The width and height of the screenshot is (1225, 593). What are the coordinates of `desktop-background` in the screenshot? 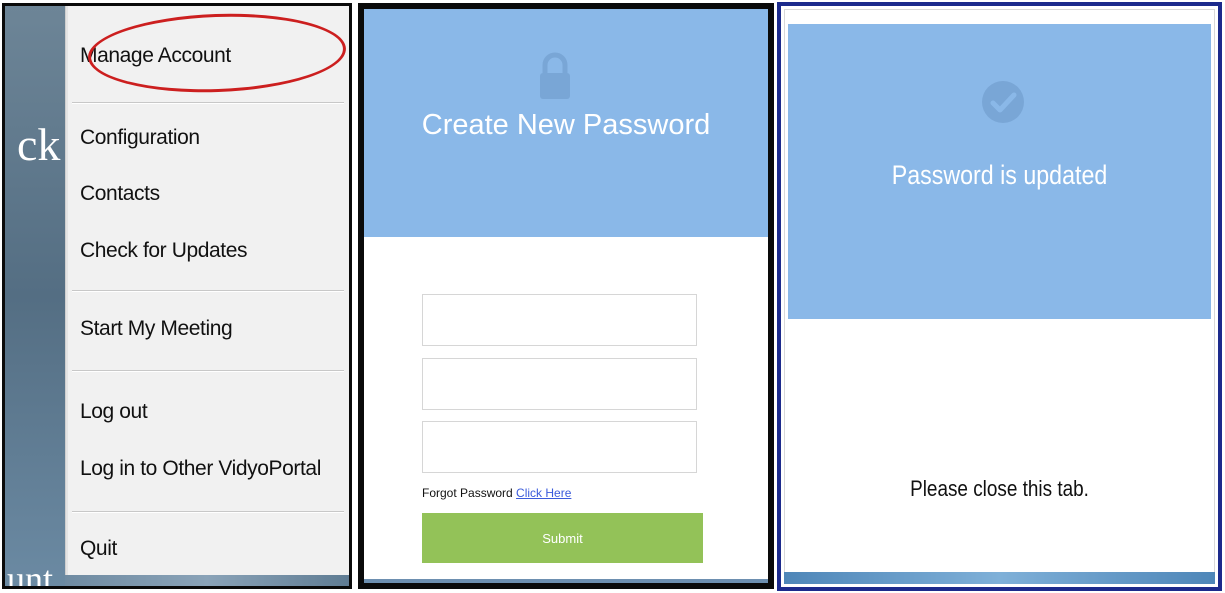 It's located at (35, 296).